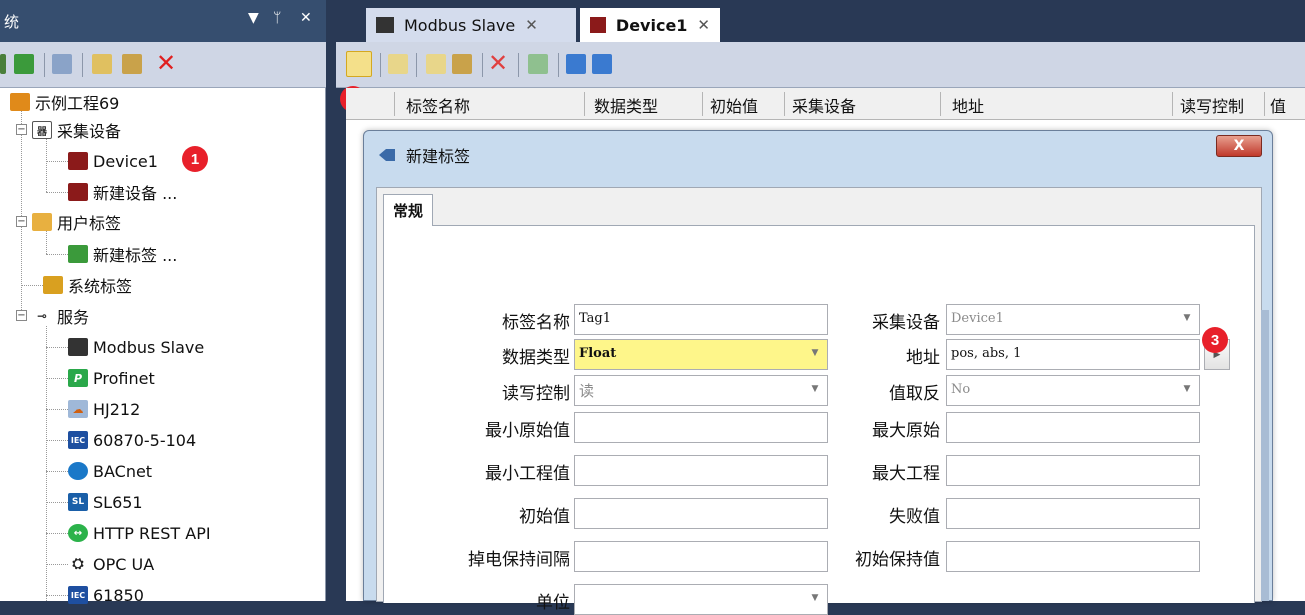 Image resolution: width=1305 pixels, height=615 pixels. Describe the element at coordinates (163, 21) in the screenshot. I see `solution-panel-titlebar: 统 ▼ ᛘ ✕` at that location.